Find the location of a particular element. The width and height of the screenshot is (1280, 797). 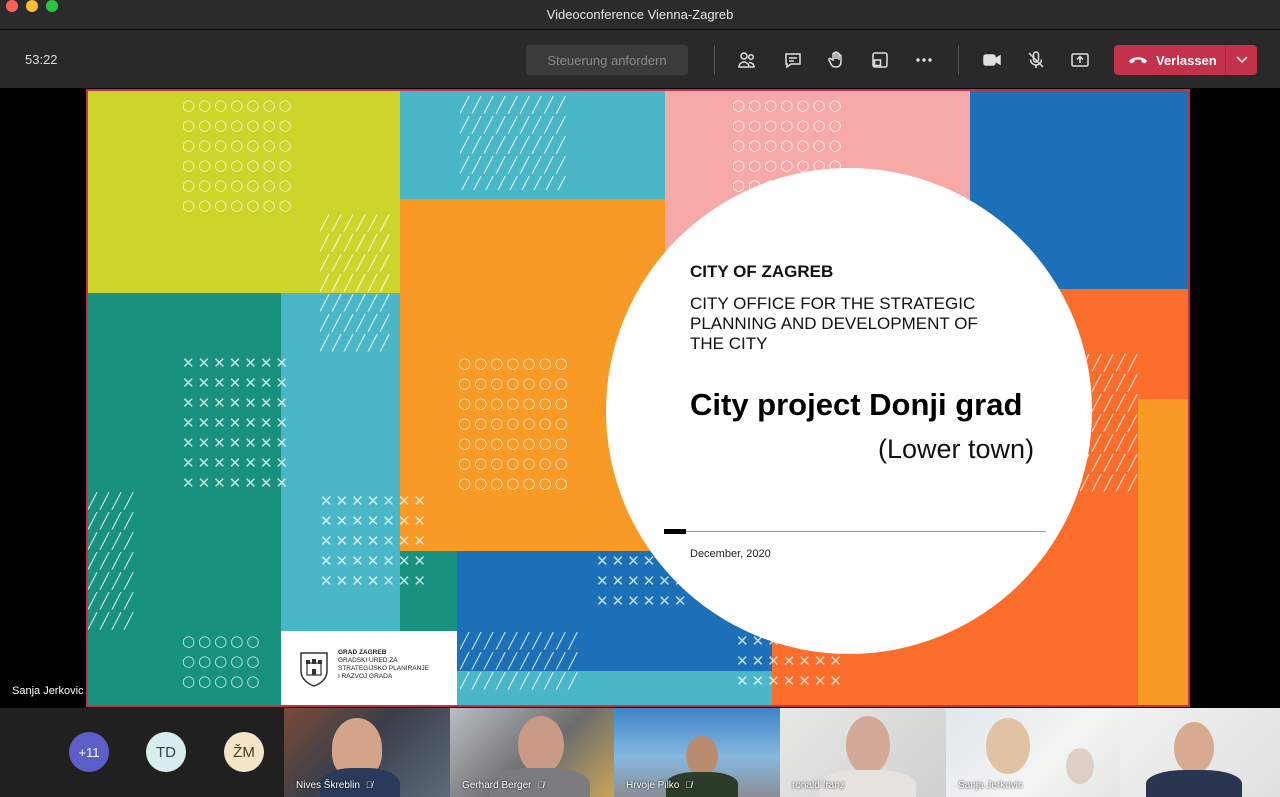

chevron-down-icon is located at coordinates (1241, 60).